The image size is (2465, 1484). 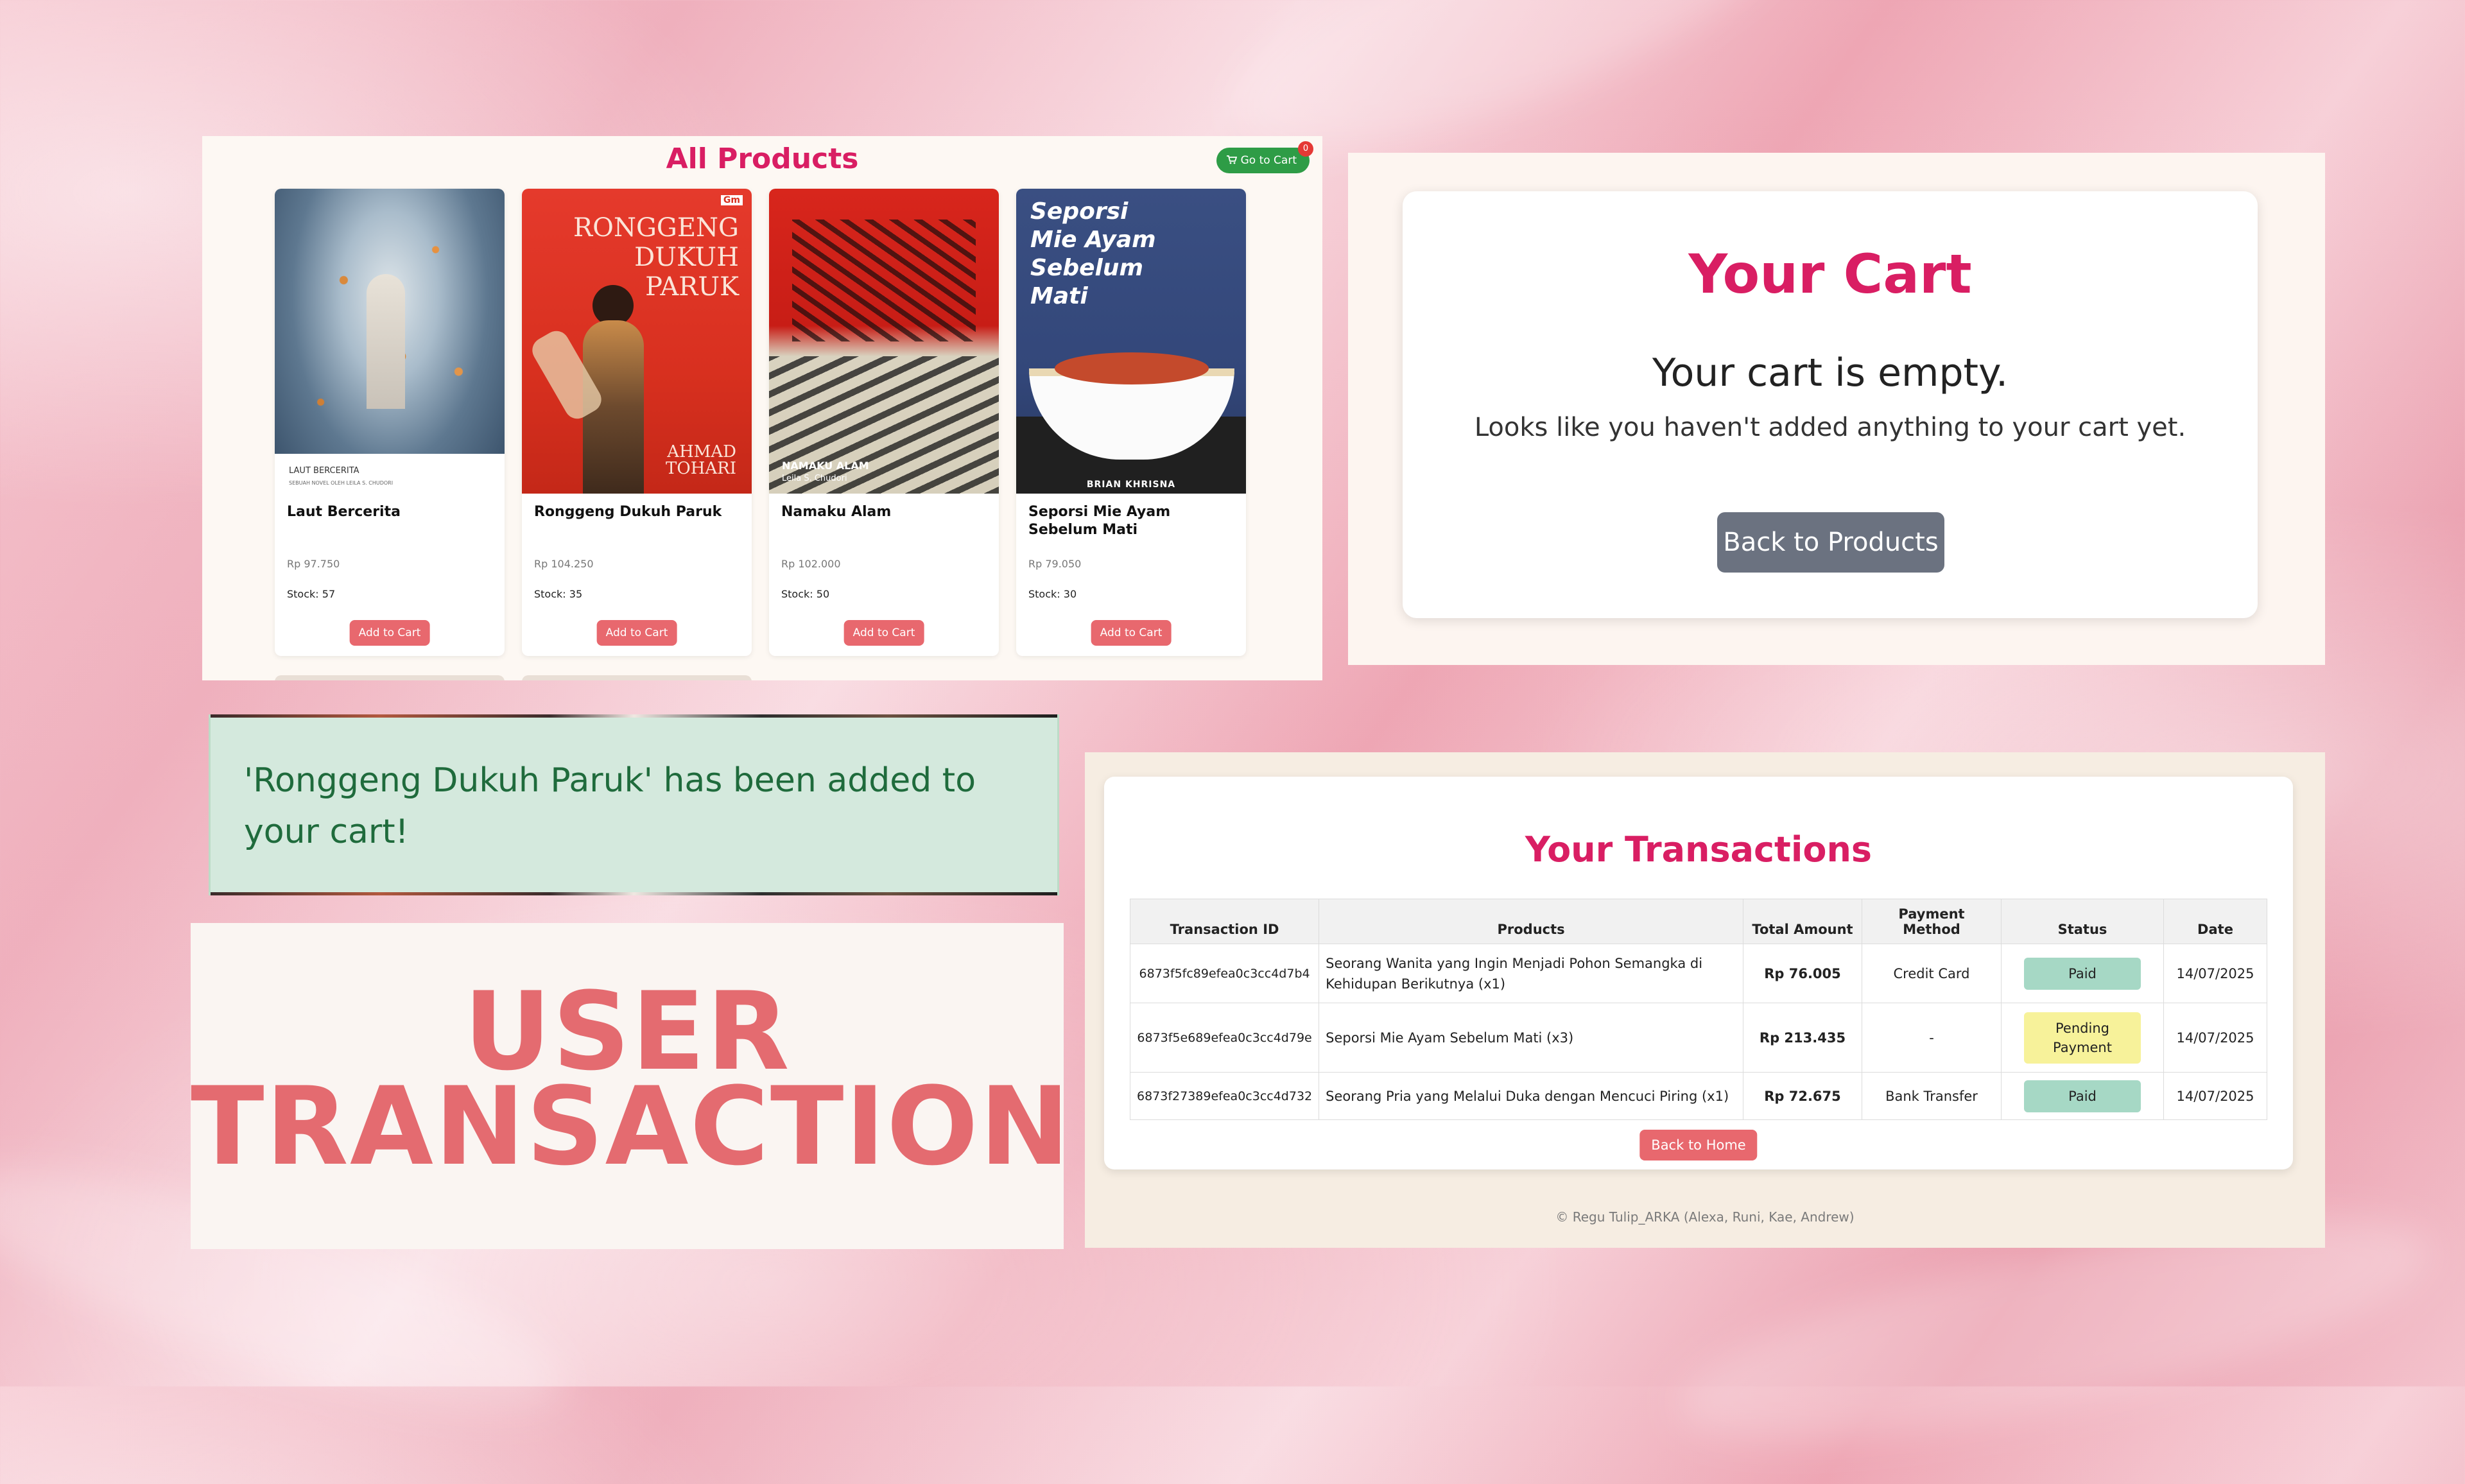 I want to click on column-header-payment-method: Payment Method, so click(x=1932, y=921).